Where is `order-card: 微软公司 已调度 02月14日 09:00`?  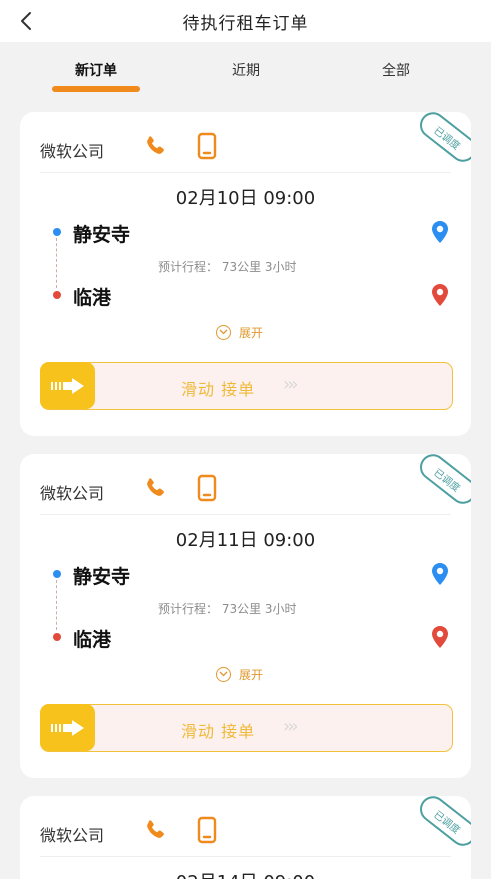
order-card: 微软公司 已调度 02月14日 09:00 is located at coordinates (245, 837).